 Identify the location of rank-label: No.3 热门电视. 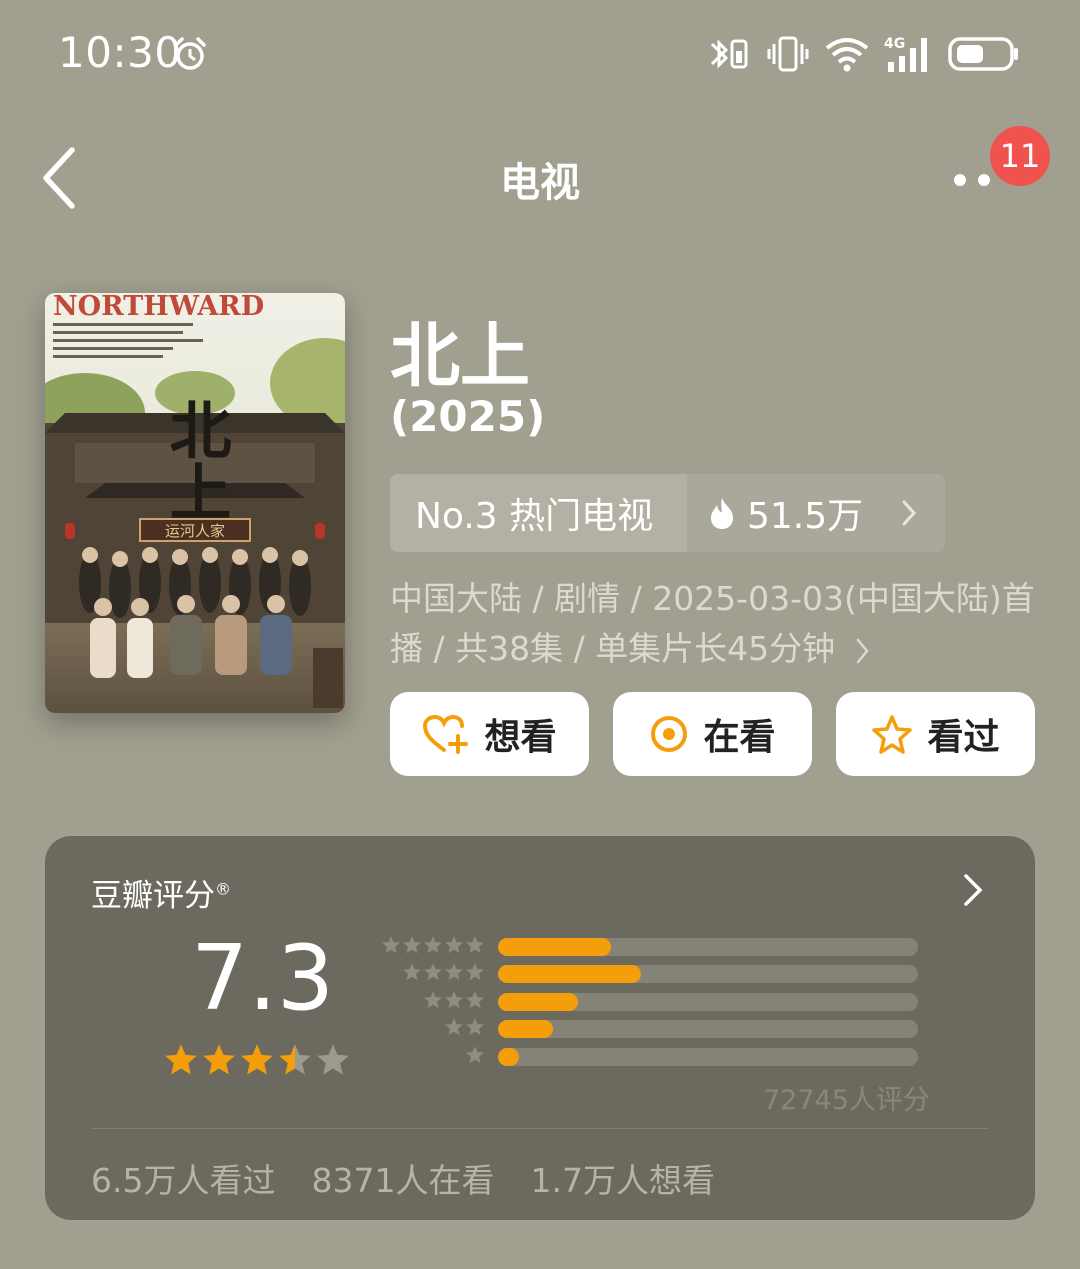
(534, 516).